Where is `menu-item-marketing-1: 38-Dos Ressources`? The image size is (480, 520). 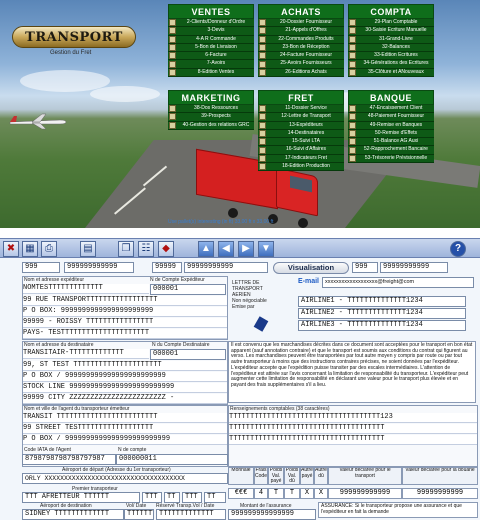 menu-item-marketing-1: 38-Dos Ressources is located at coordinates (211, 109).